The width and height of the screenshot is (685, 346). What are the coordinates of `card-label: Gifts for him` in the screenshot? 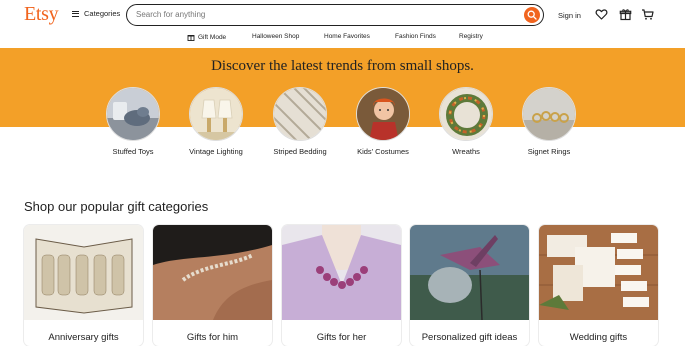 It's located at (212, 337).